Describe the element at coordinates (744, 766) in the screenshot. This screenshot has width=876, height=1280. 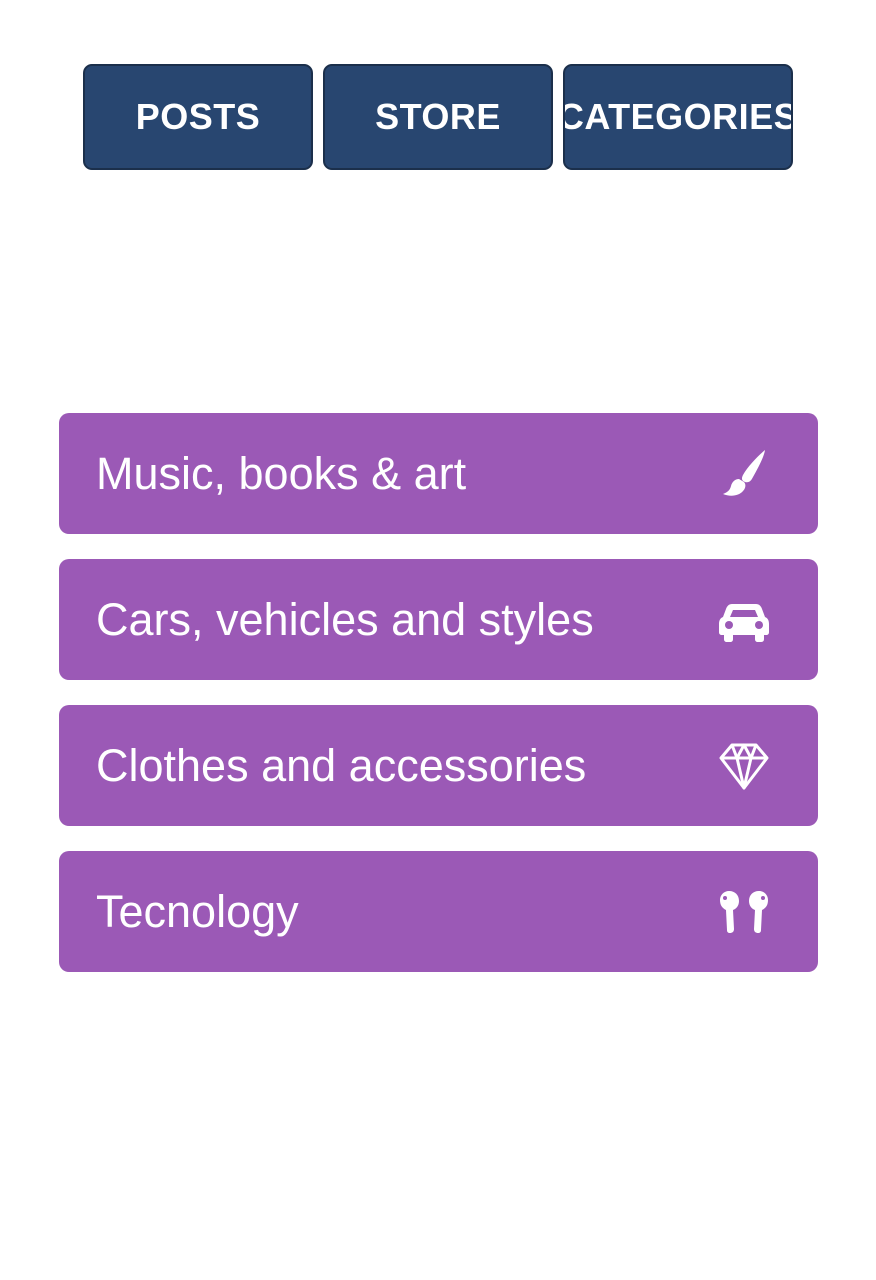
I see `diamond-icon` at that location.